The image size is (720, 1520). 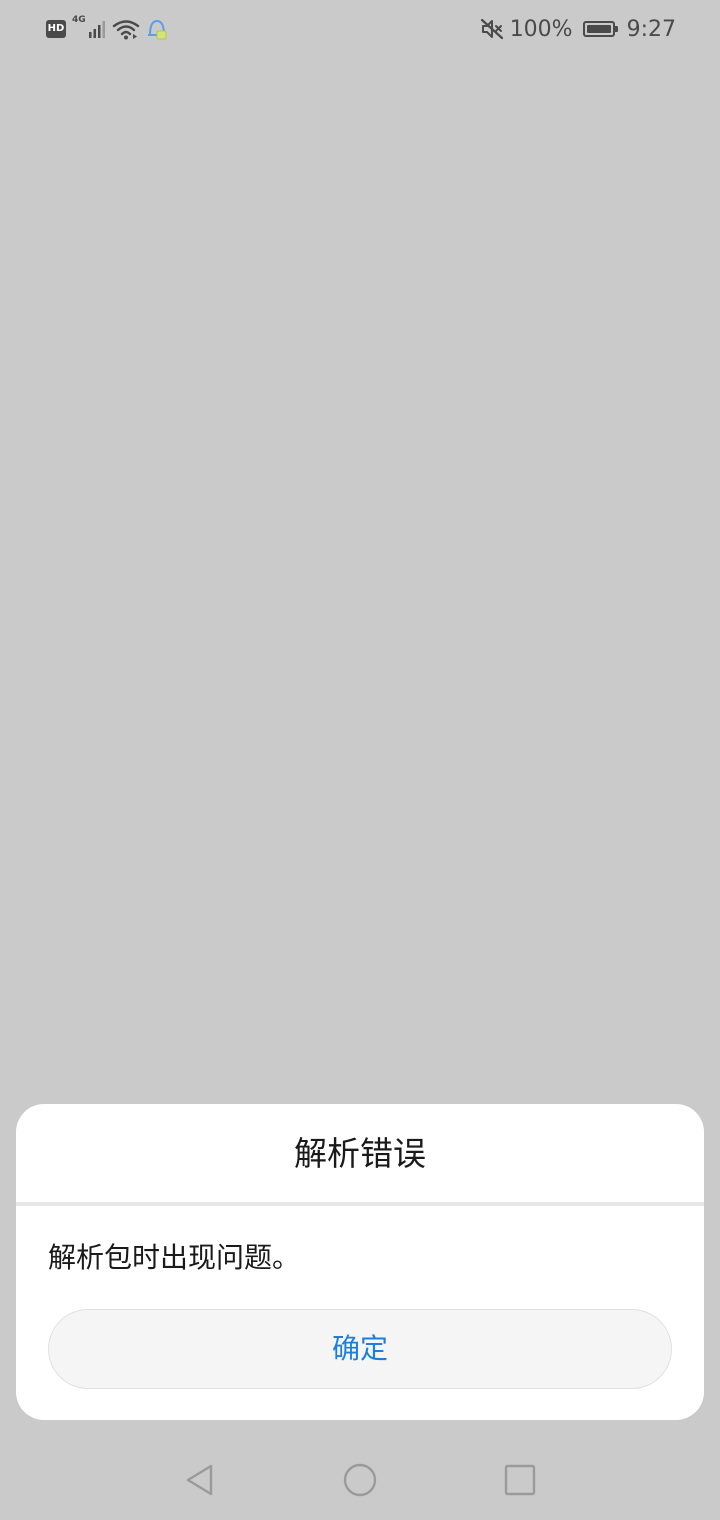 I want to click on status-bar: HD 4G 100% 9:27, so click(x=360, y=29).